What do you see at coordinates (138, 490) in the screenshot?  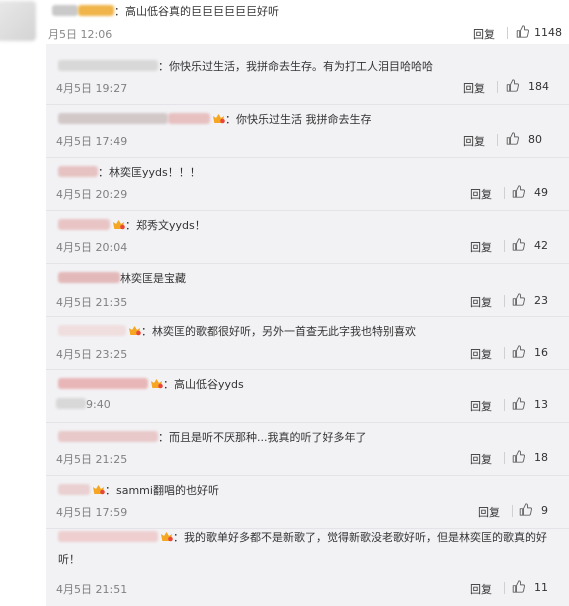 I see `reply-text-line: ：sammi翻唱的也好听` at bounding box center [138, 490].